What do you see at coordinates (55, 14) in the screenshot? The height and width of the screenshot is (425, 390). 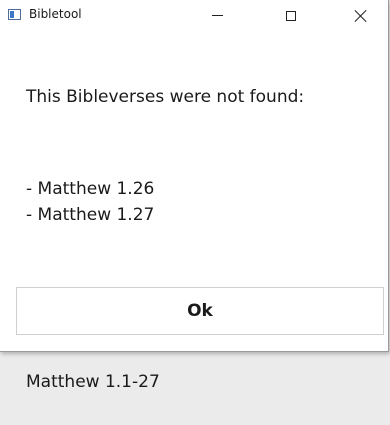 I see `window-title: Bibletool` at bounding box center [55, 14].